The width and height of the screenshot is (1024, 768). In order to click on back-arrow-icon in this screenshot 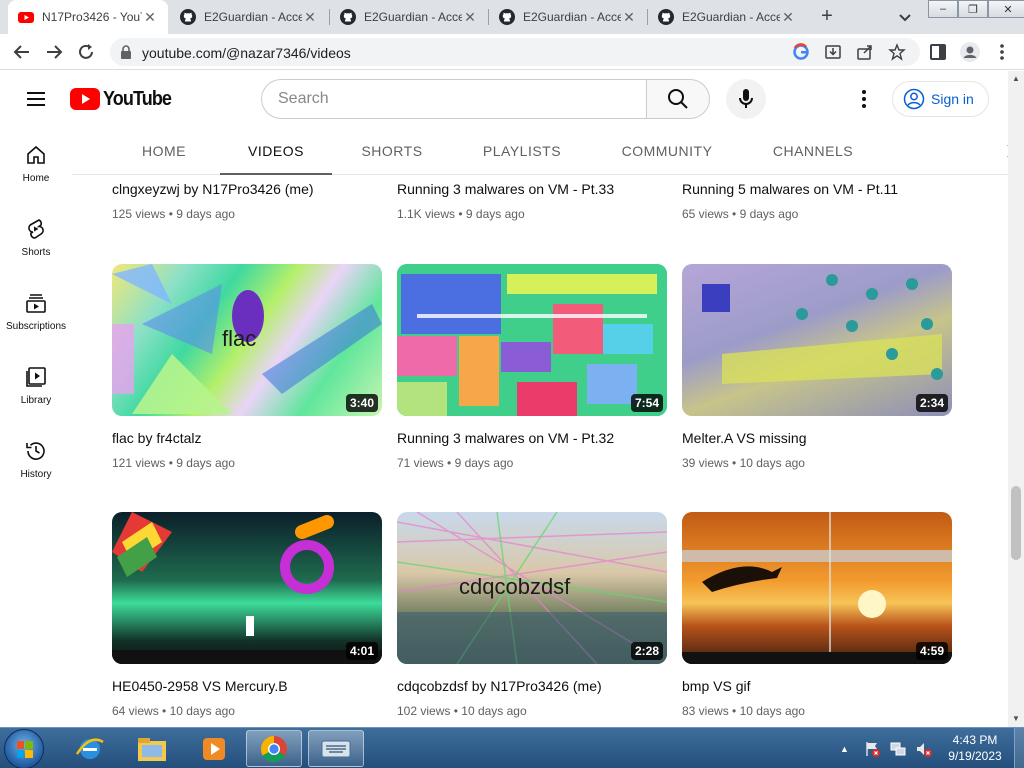, I will do `click(22, 52)`.